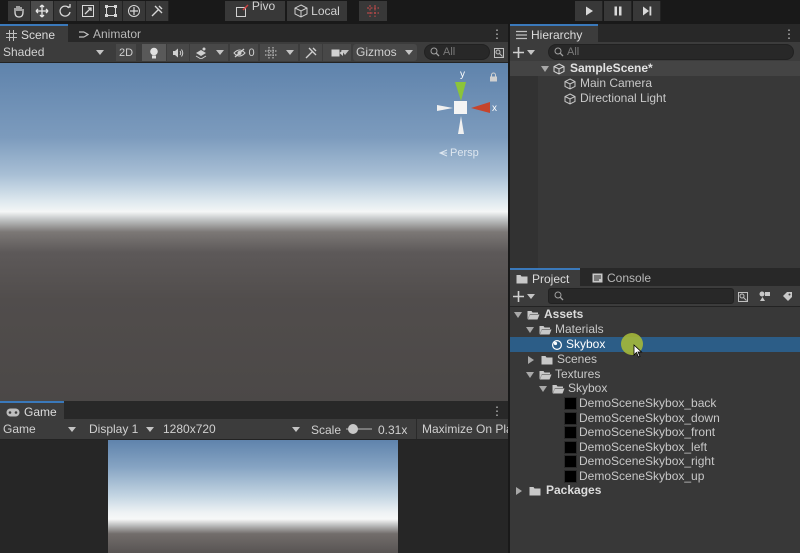 The width and height of the screenshot is (800, 553). Describe the element at coordinates (655, 374) in the screenshot. I see `folder-row-textures: Textures` at that location.